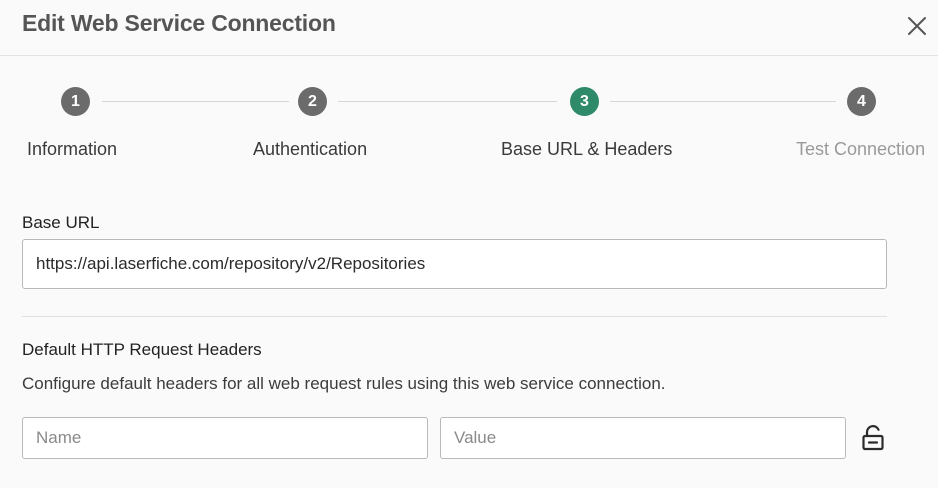  What do you see at coordinates (310, 149) in the screenshot?
I see `step-2-label: Authentication` at bounding box center [310, 149].